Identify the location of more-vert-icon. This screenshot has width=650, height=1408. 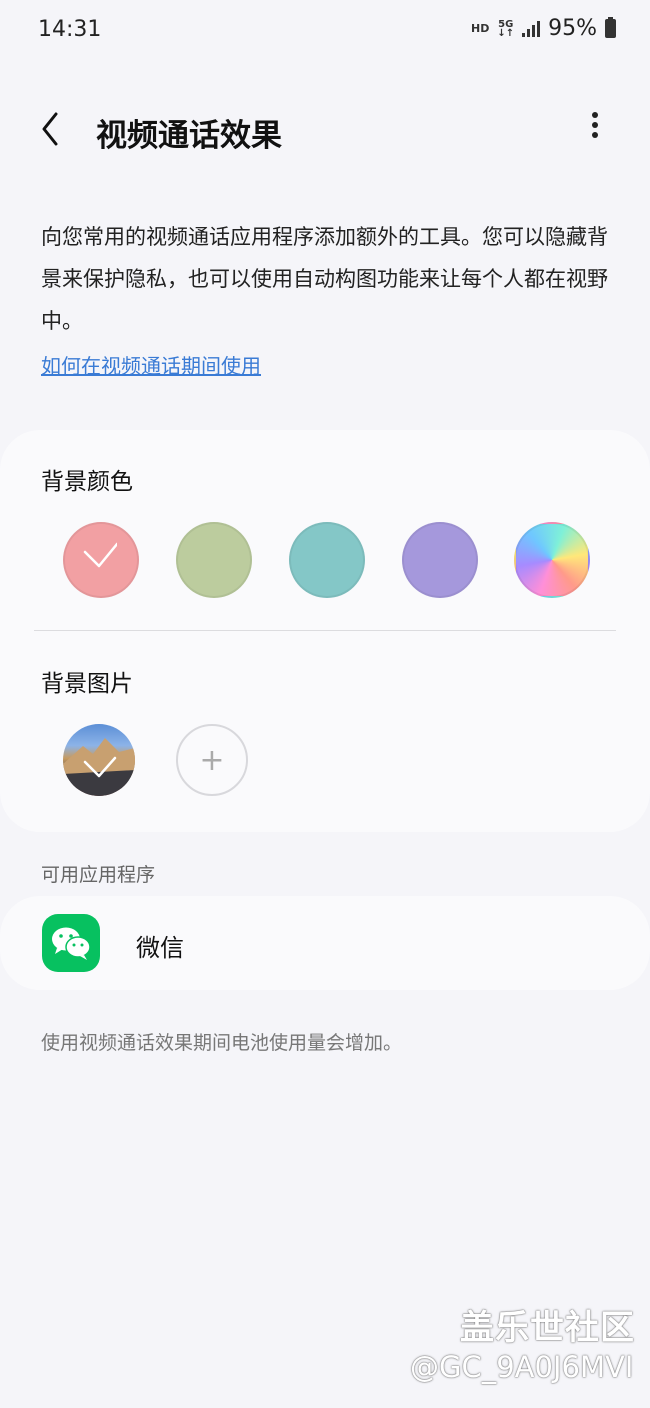
(595, 115).